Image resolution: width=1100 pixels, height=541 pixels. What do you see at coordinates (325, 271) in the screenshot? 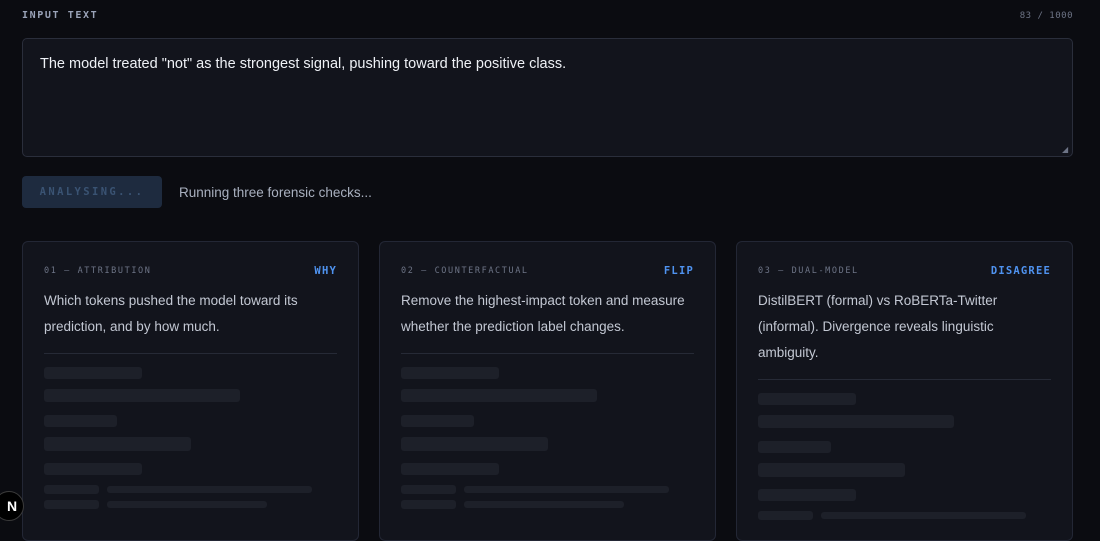
I see `card-tag: WHY` at bounding box center [325, 271].